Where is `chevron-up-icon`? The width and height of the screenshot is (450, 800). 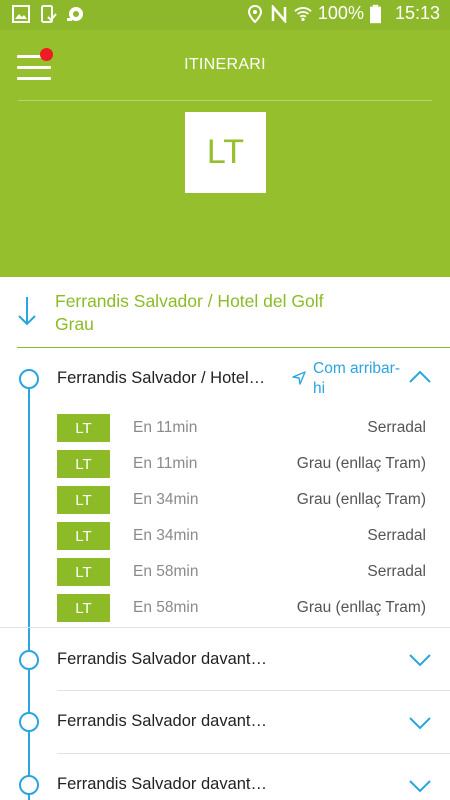 chevron-up-icon is located at coordinates (420, 377).